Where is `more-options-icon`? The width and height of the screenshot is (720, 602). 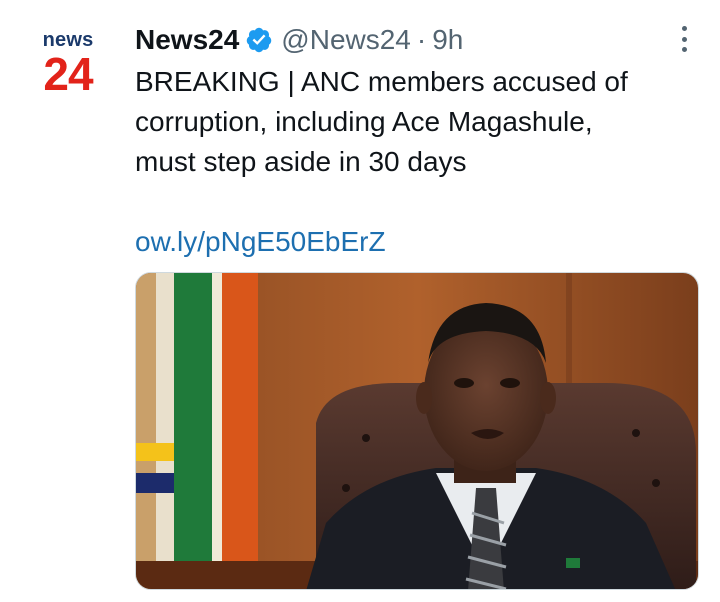 more-options-icon is located at coordinates (684, 39).